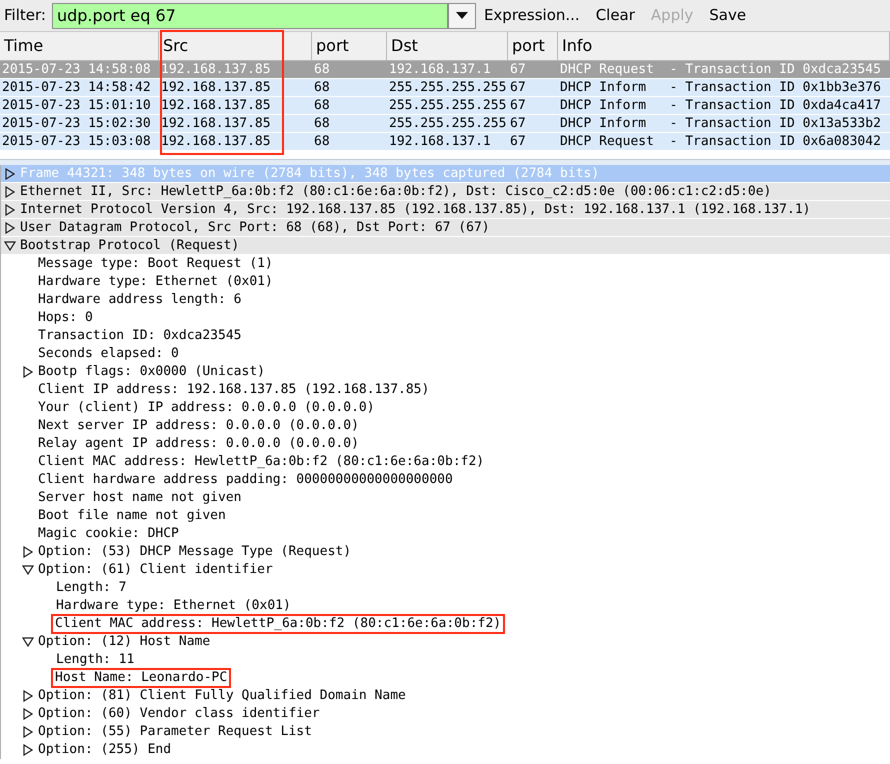  What do you see at coordinates (25, 15) in the screenshot?
I see `filter-label: Filter:` at bounding box center [25, 15].